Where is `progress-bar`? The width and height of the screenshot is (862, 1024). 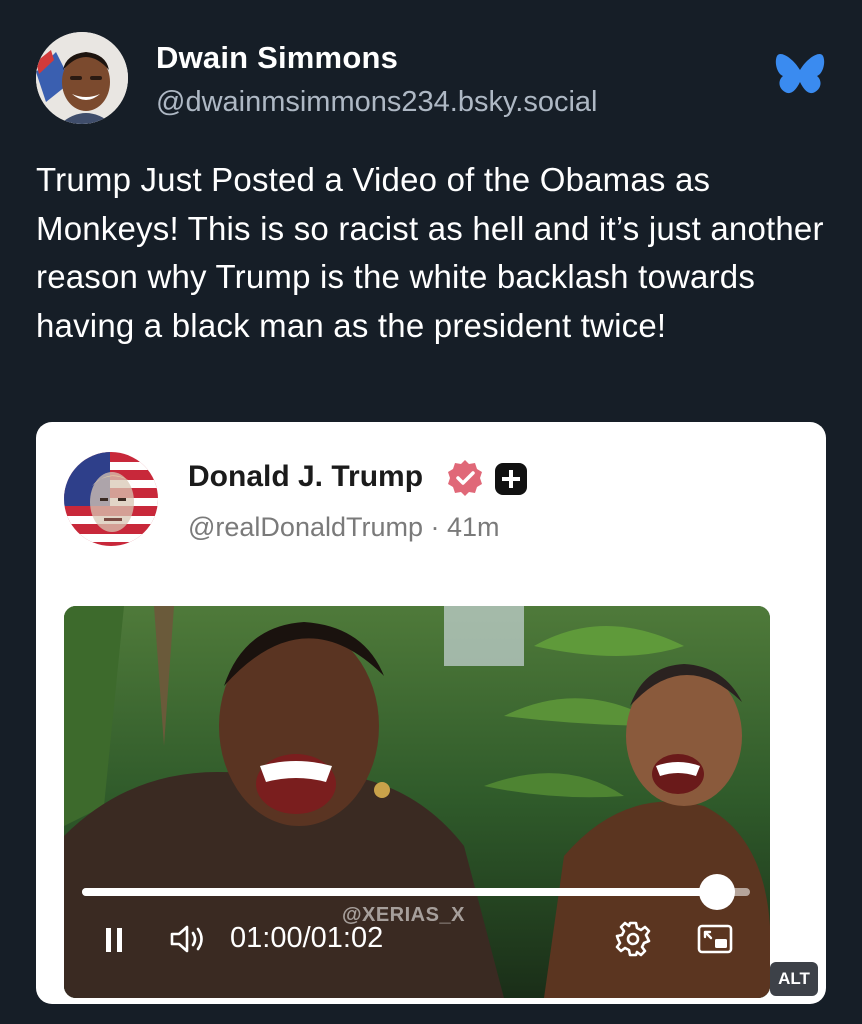 progress-bar is located at coordinates (416, 892).